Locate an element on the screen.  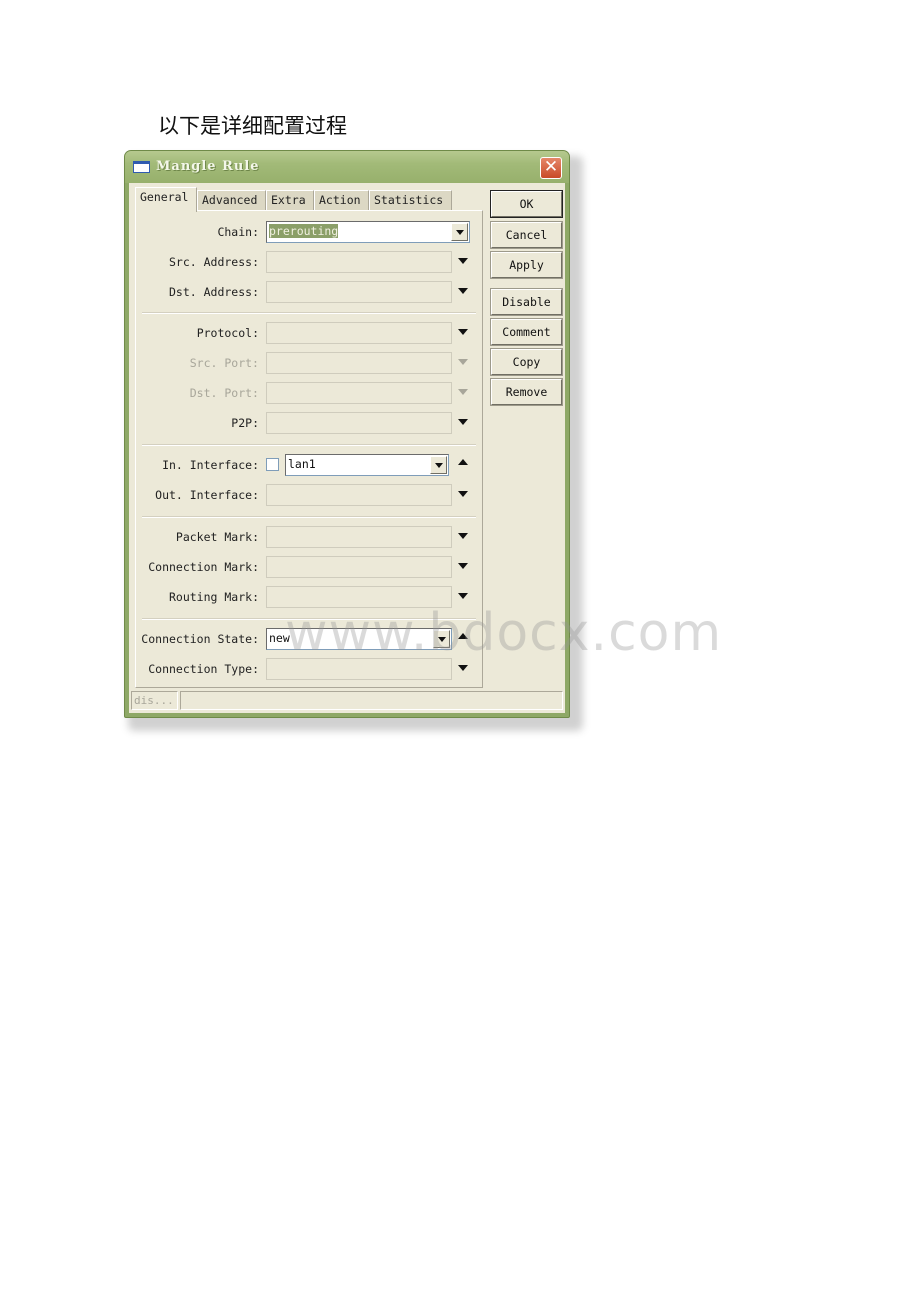
tab-general: General is located at coordinates (166, 199).